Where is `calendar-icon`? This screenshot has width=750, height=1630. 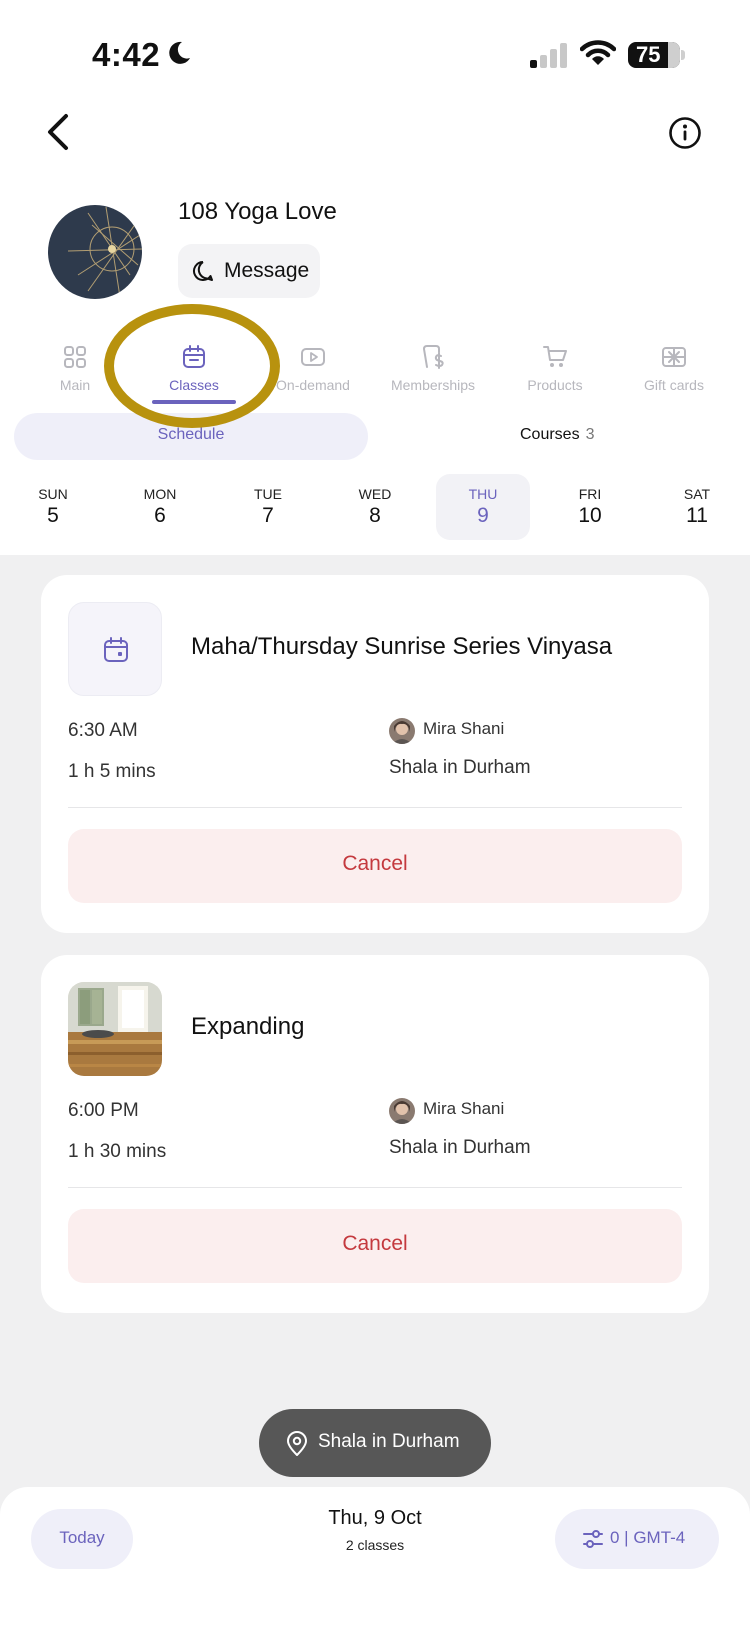
calendar-icon is located at coordinates (116, 649).